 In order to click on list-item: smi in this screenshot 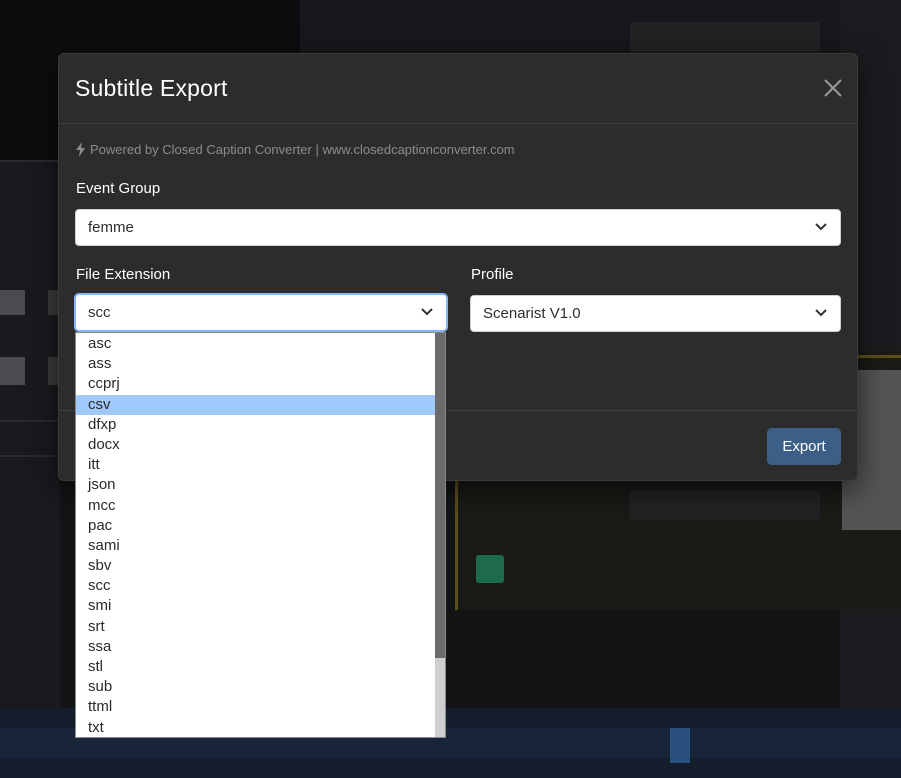, I will do `click(255, 606)`.